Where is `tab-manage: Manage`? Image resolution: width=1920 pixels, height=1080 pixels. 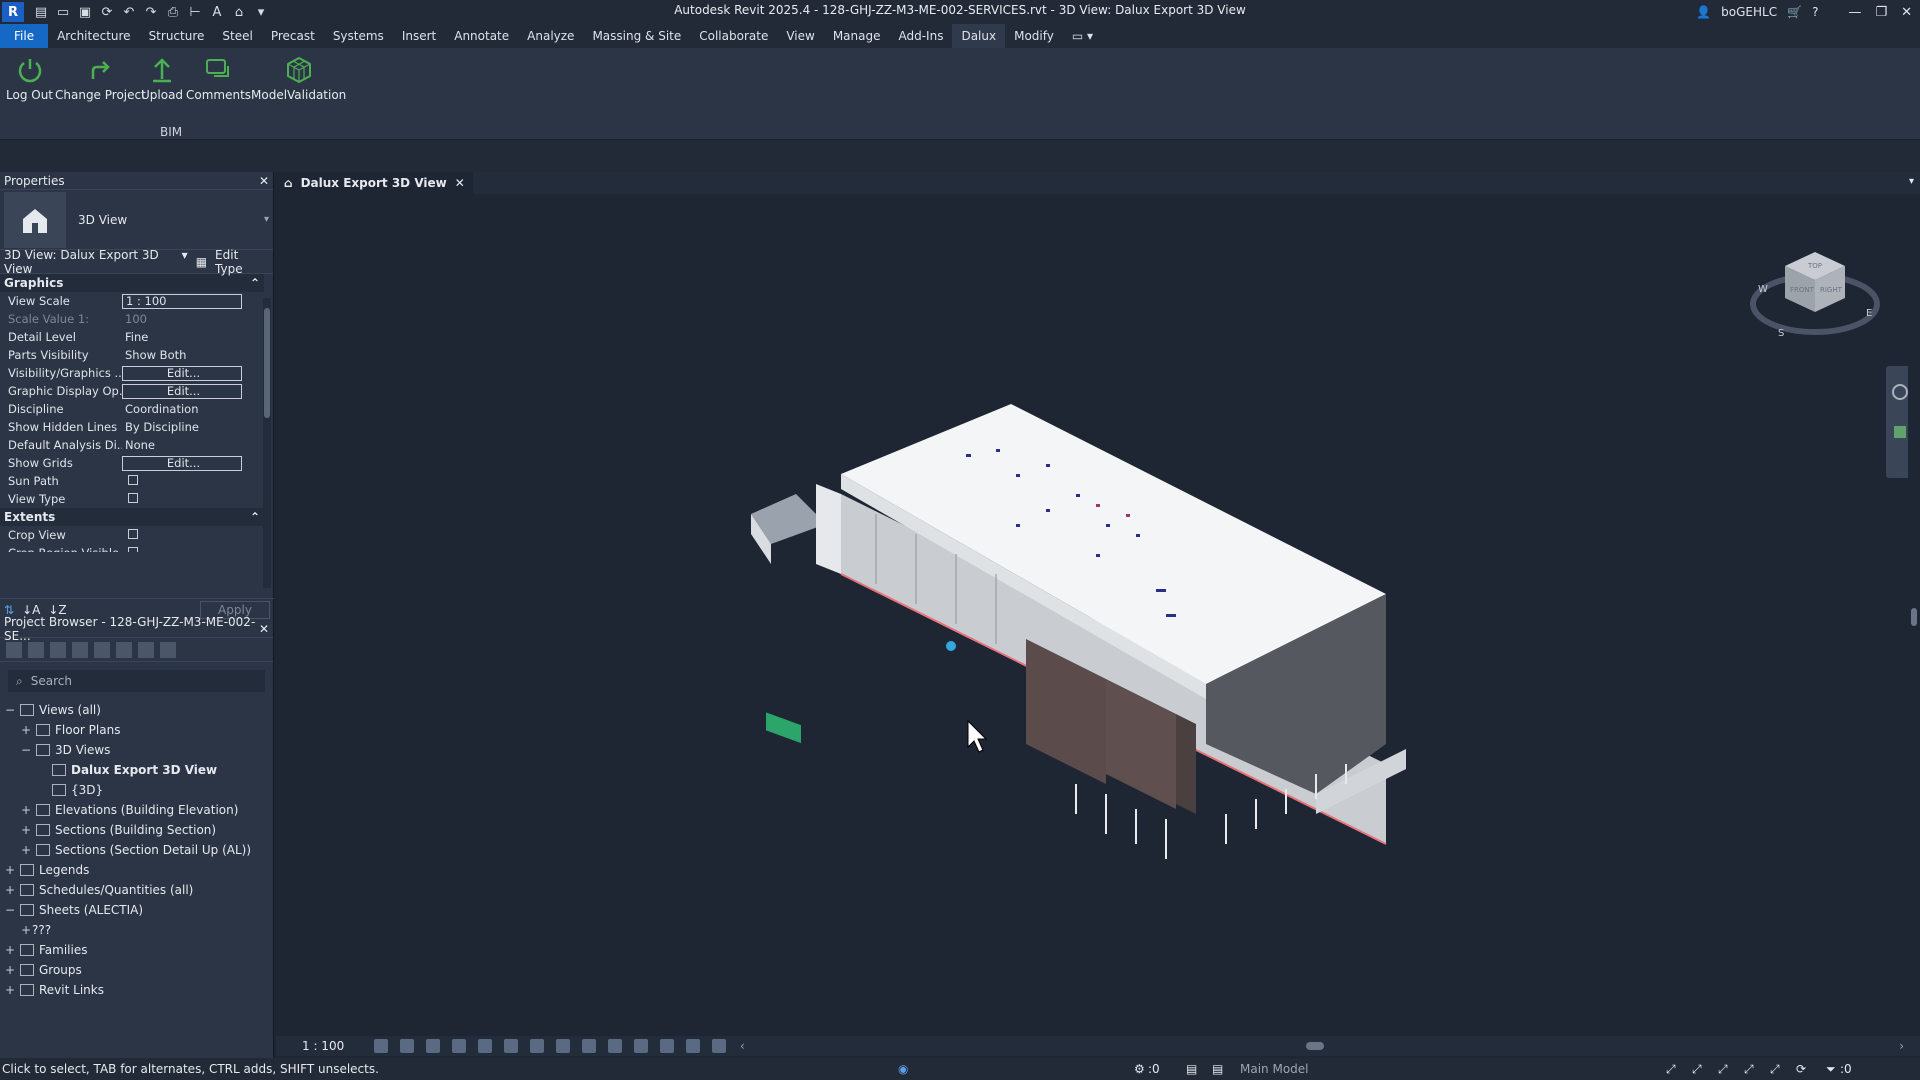 tab-manage: Manage is located at coordinates (857, 36).